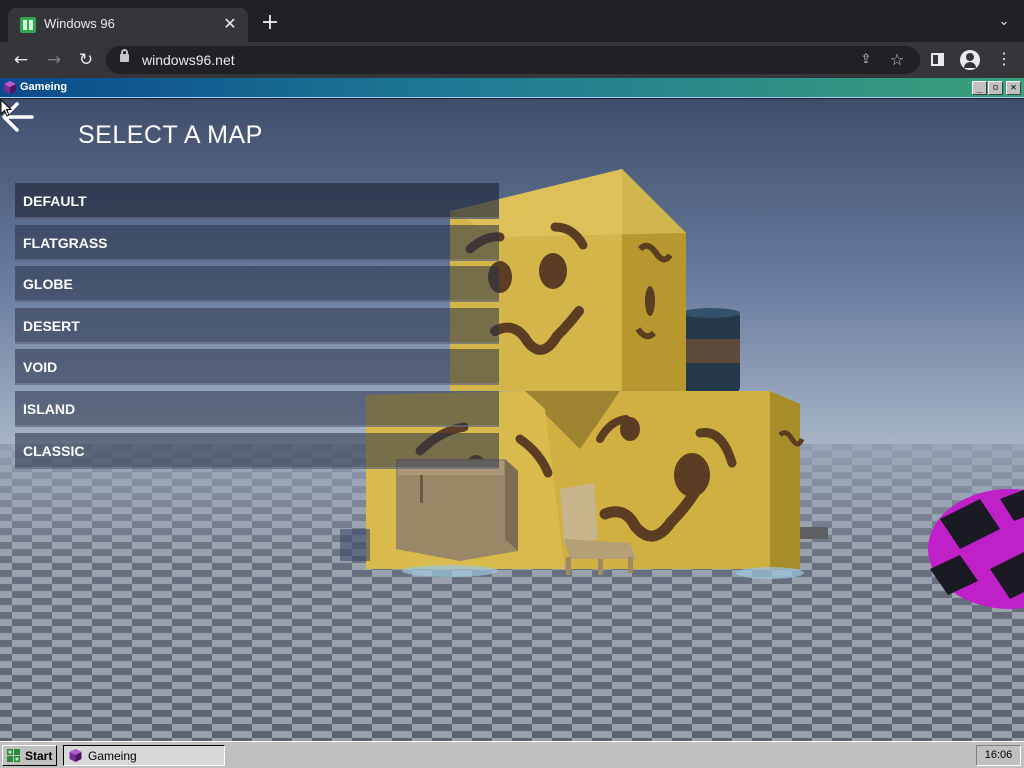 The height and width of the screenshot is (768, 1024). I want to click on lock-icon, so click(124, 55).